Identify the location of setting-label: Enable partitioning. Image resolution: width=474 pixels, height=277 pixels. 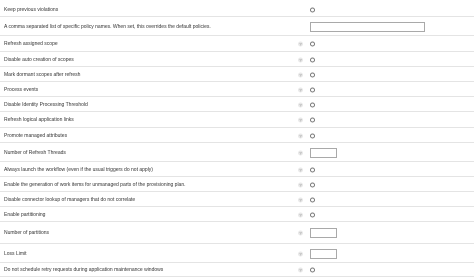
(25, 214).